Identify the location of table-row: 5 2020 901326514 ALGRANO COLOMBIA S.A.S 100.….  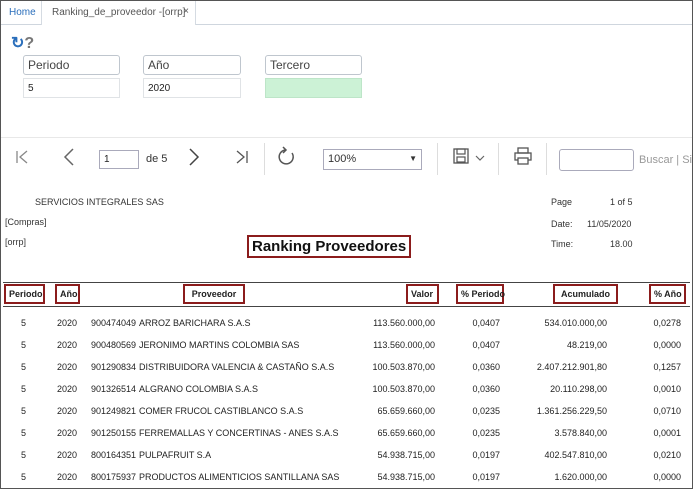
(346, 390).